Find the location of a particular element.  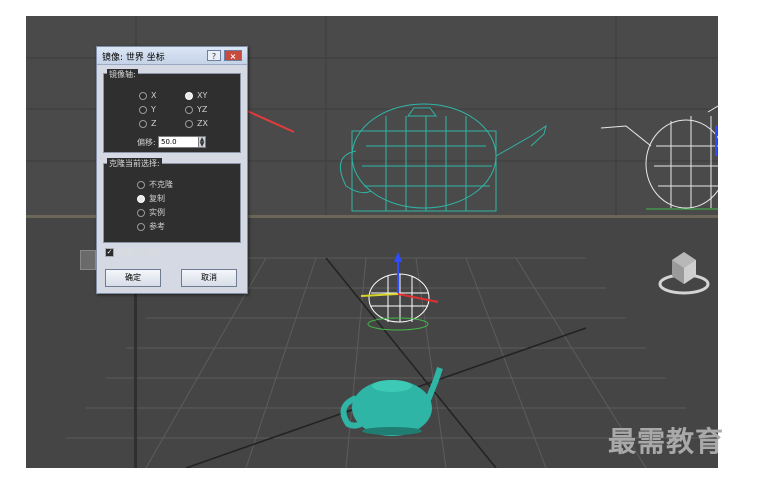

radio-axis-zx: ZX is located at coordinates (196, 123).